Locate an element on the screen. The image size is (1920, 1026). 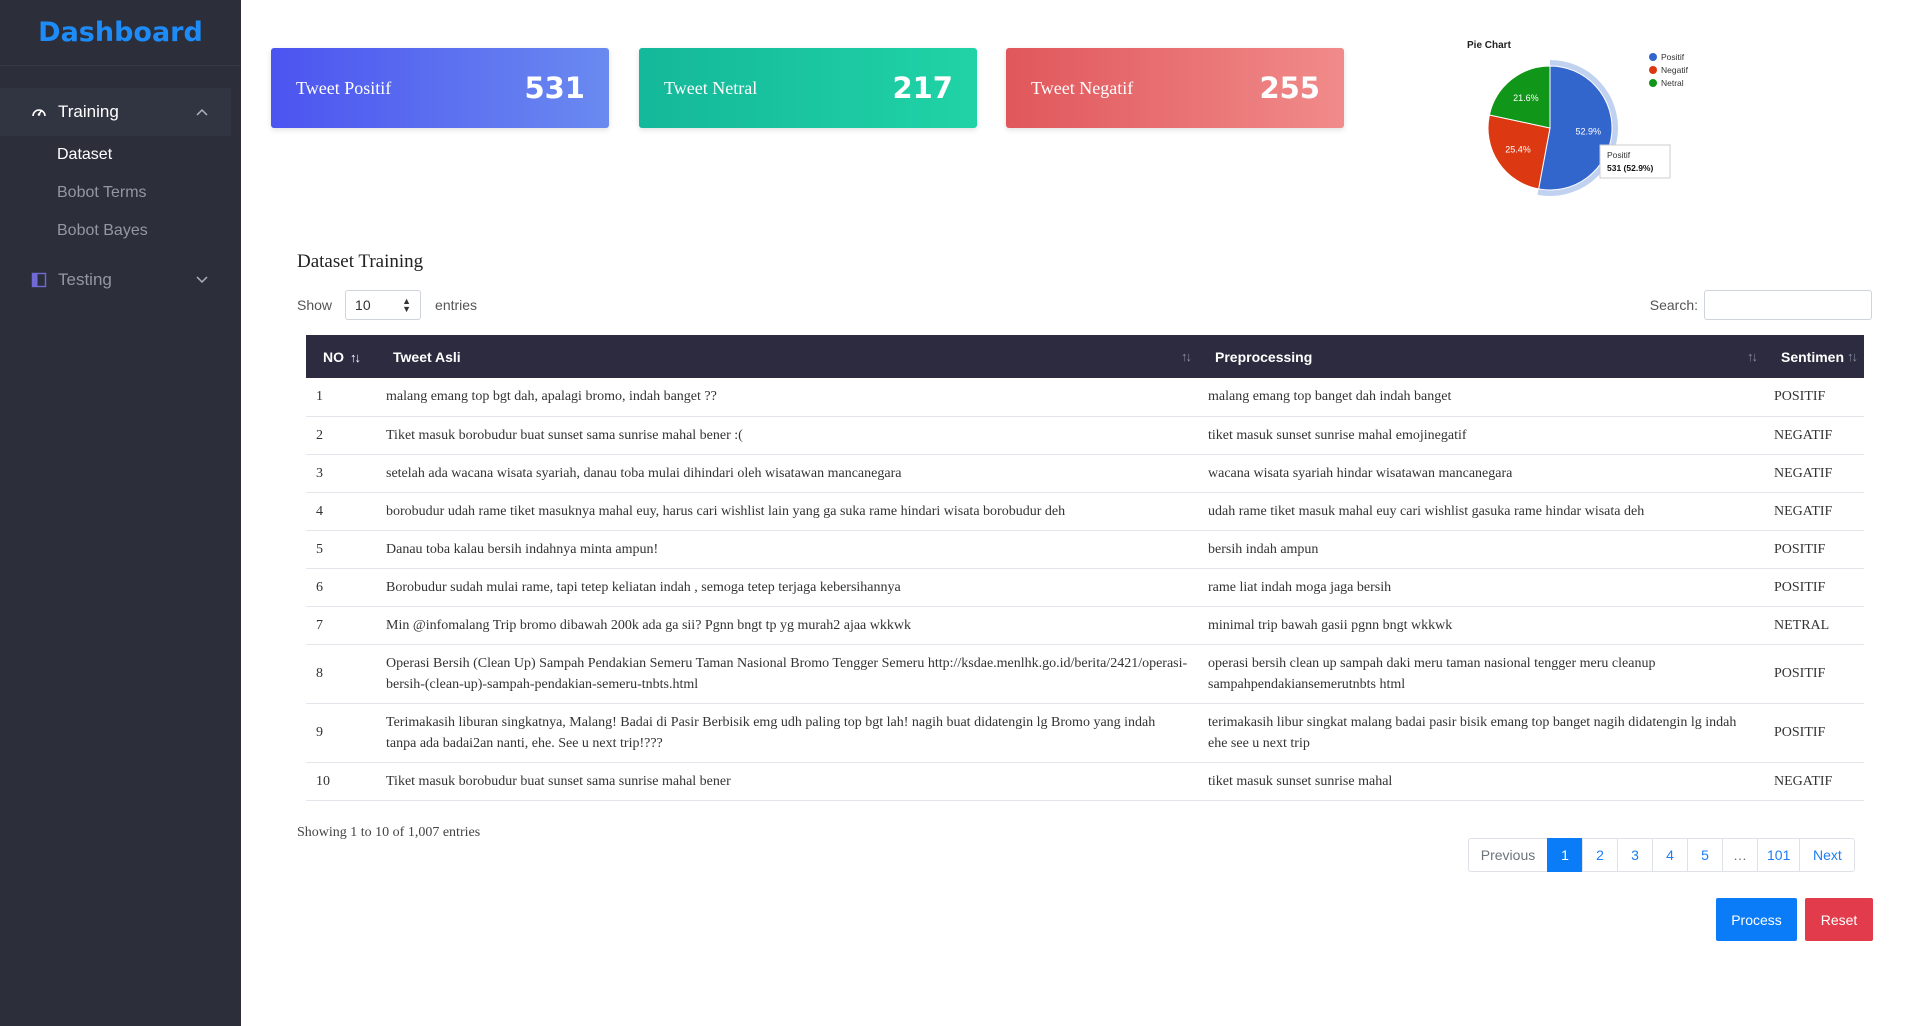
cell-no: 9 is located at coordinates (341, 733).